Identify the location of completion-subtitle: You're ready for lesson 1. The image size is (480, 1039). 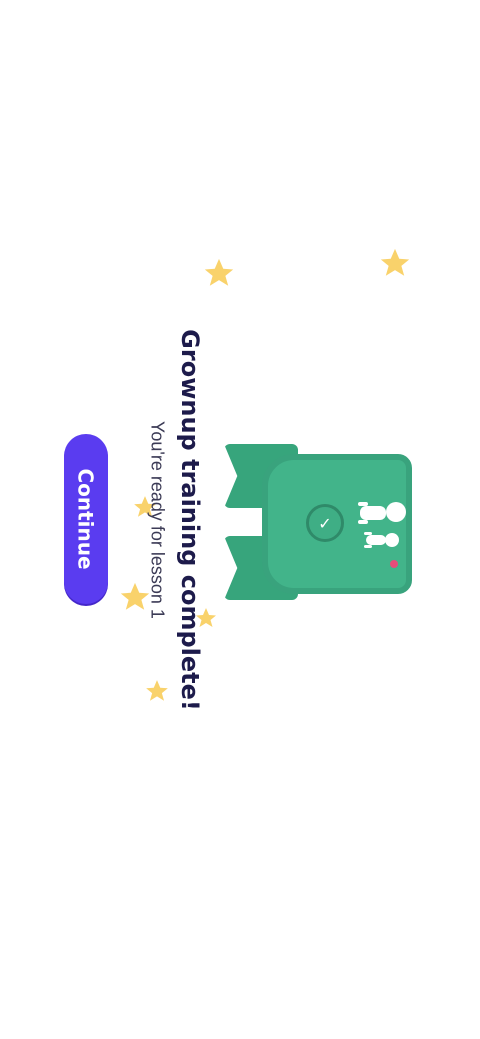
(157, 520).